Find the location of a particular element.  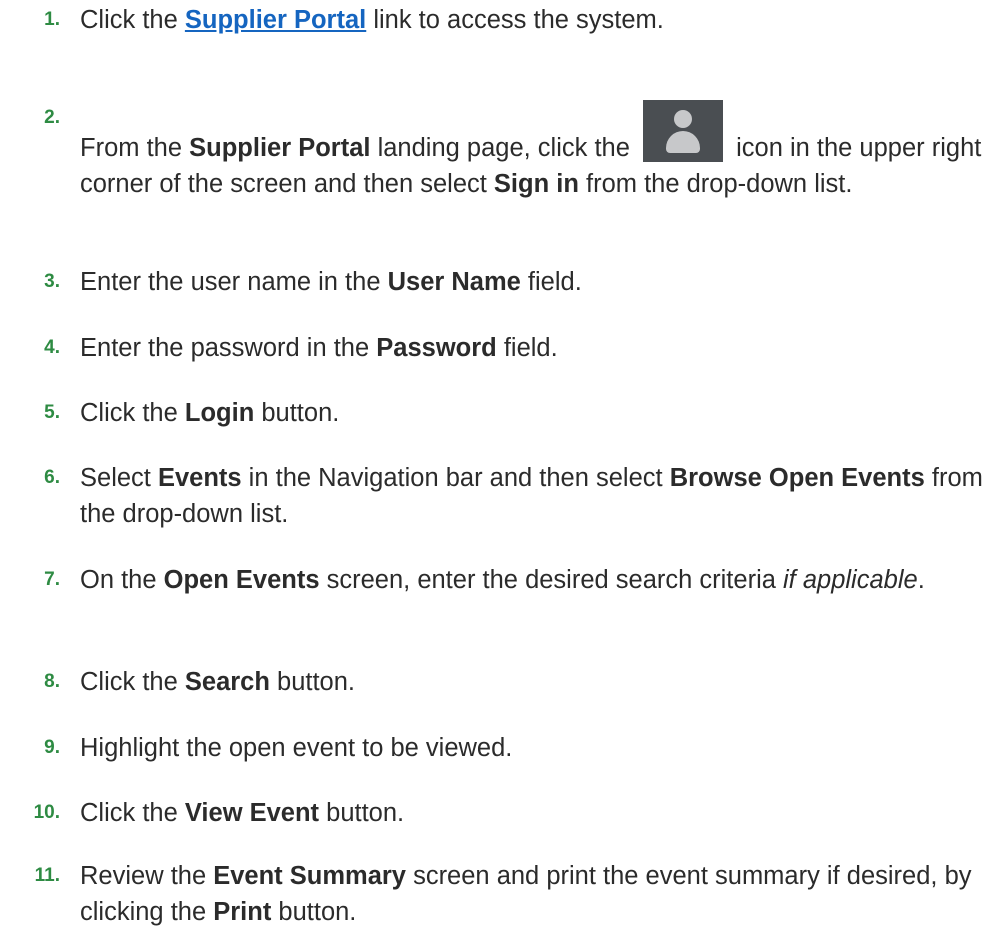

step-number: 3. is located at coordinates (52, 281).